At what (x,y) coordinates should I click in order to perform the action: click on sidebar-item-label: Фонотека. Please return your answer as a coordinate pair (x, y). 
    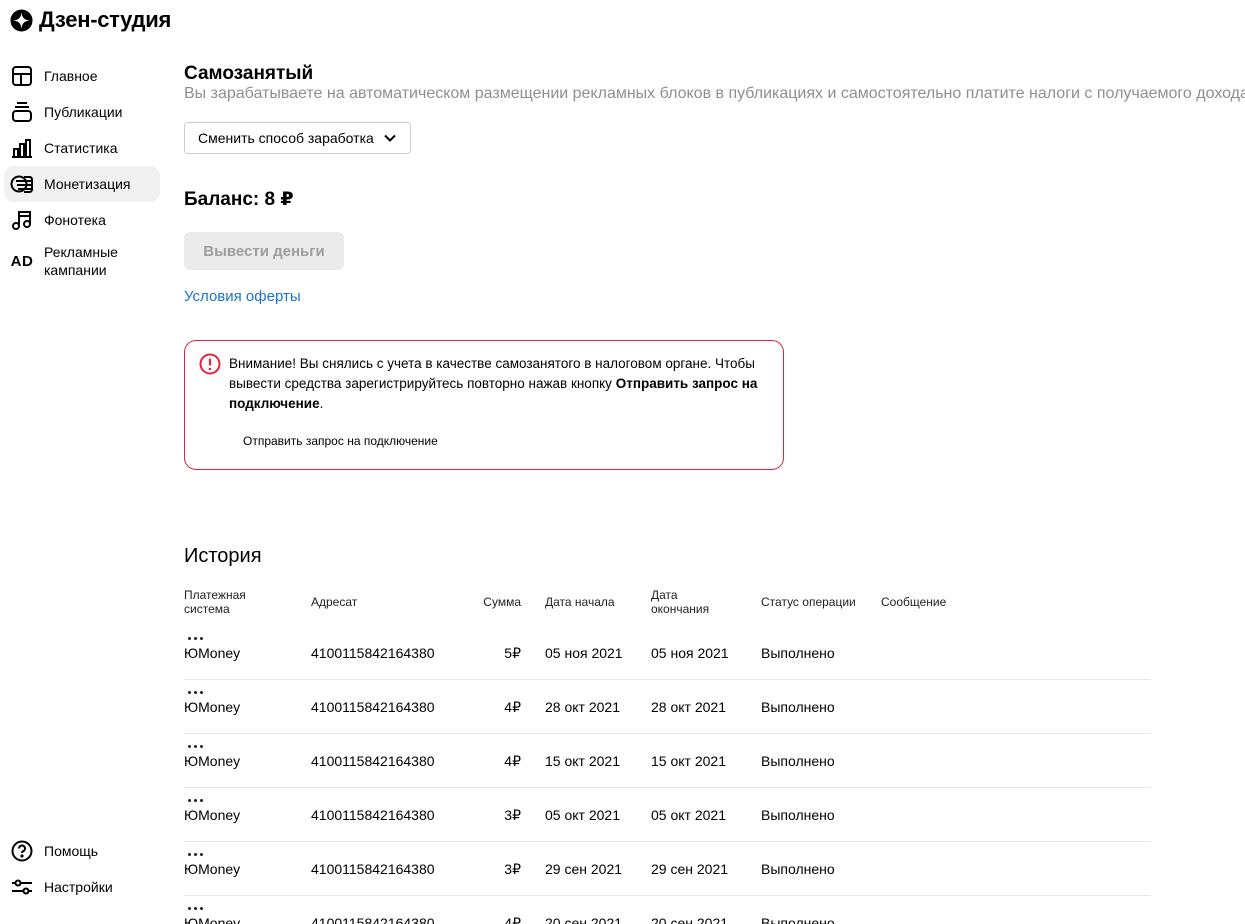
    Looking at the image, I should click on (75, 220).